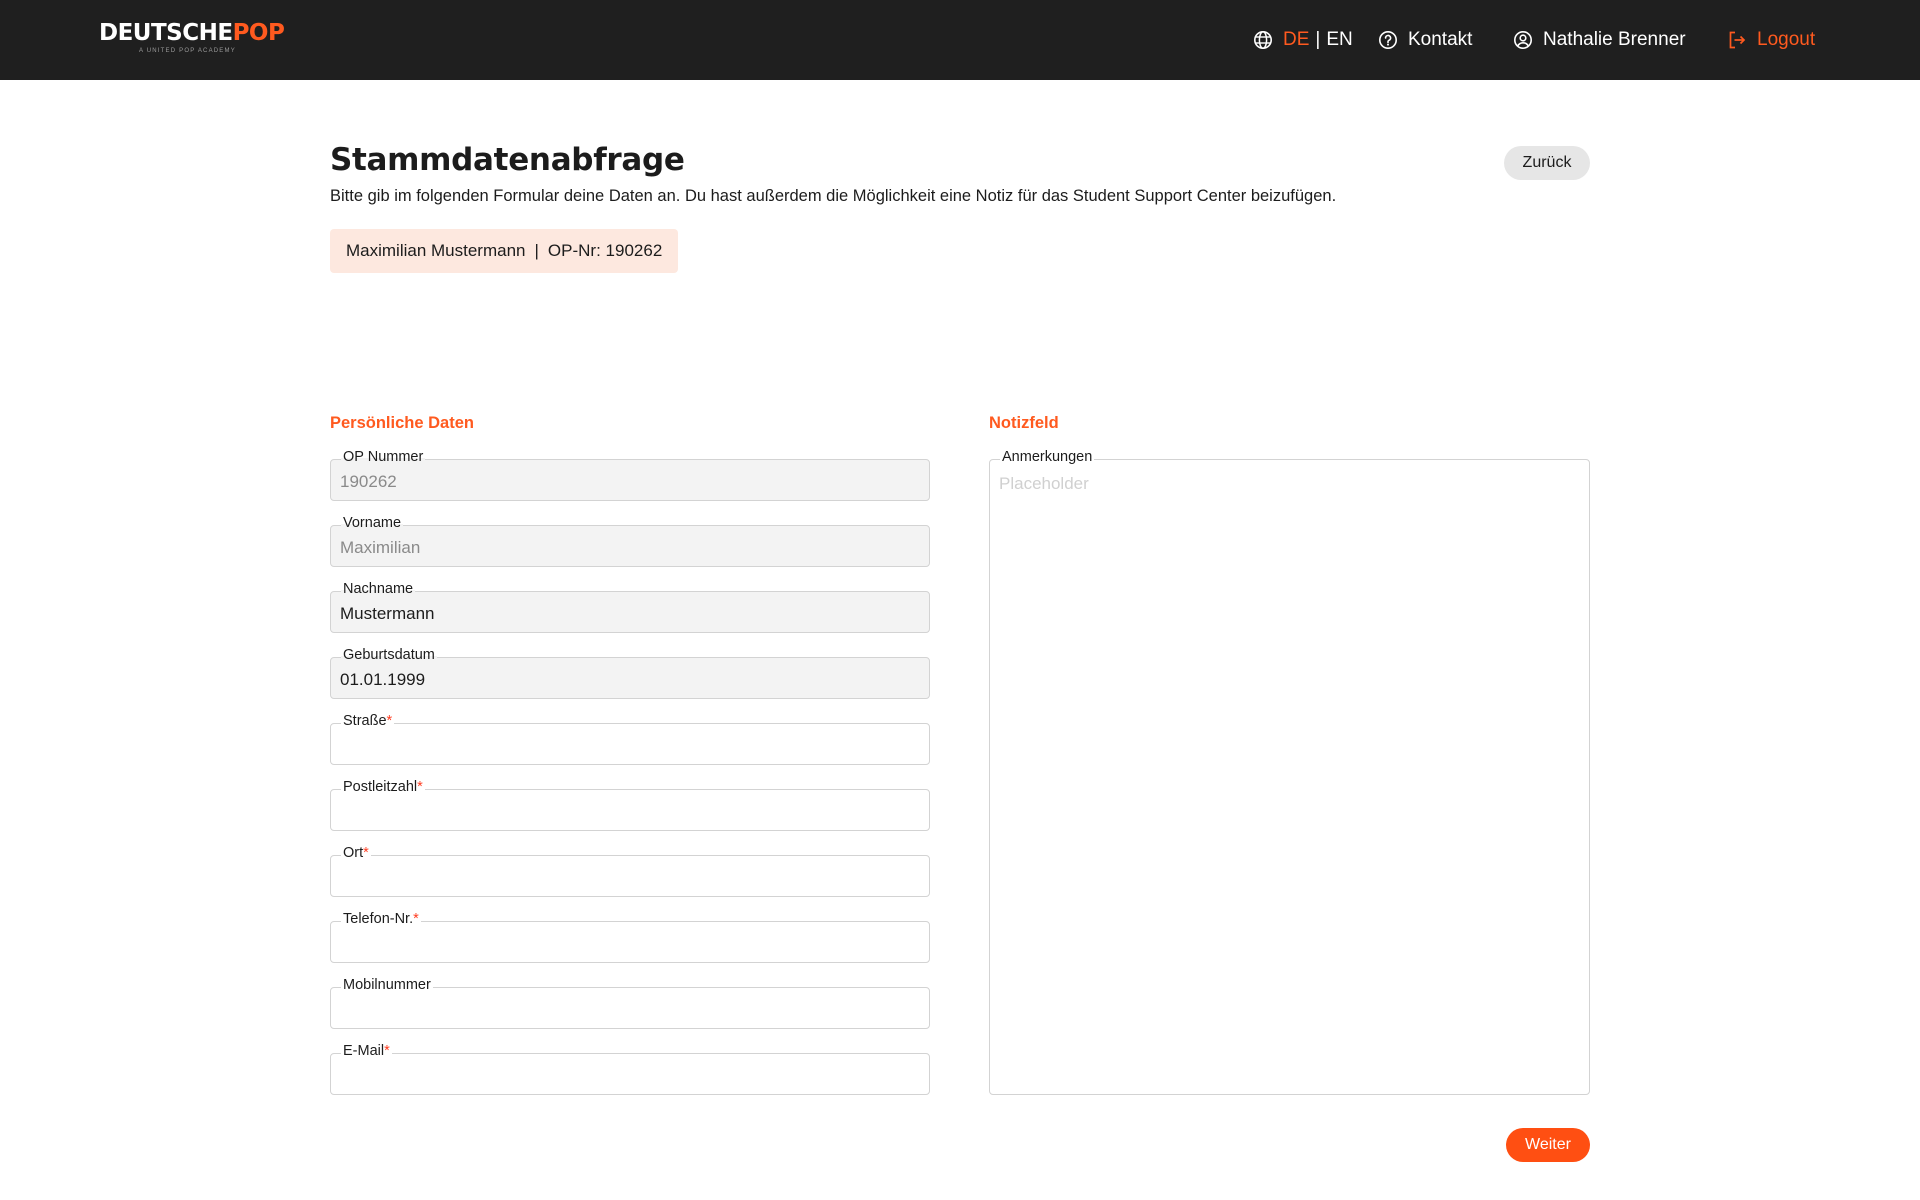 The width and height of the screenshot is (1920, 1200). Describe the element at coordinates (1263, 40) in the screenshot. I see `globe-icon` at that location.